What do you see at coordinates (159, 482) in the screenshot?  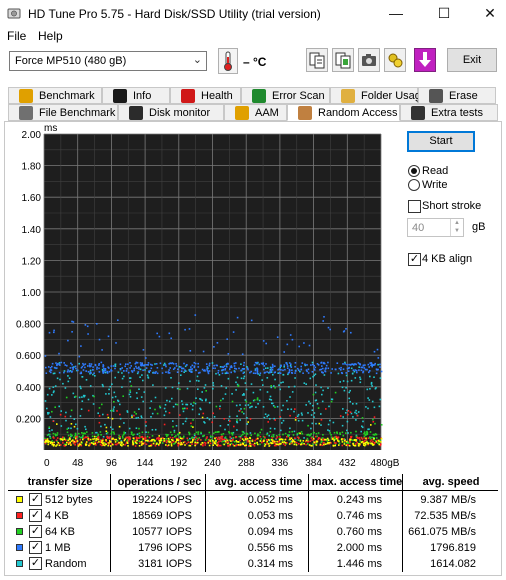 I see `results-header: operations / sec` at bounding box center [159, 482].